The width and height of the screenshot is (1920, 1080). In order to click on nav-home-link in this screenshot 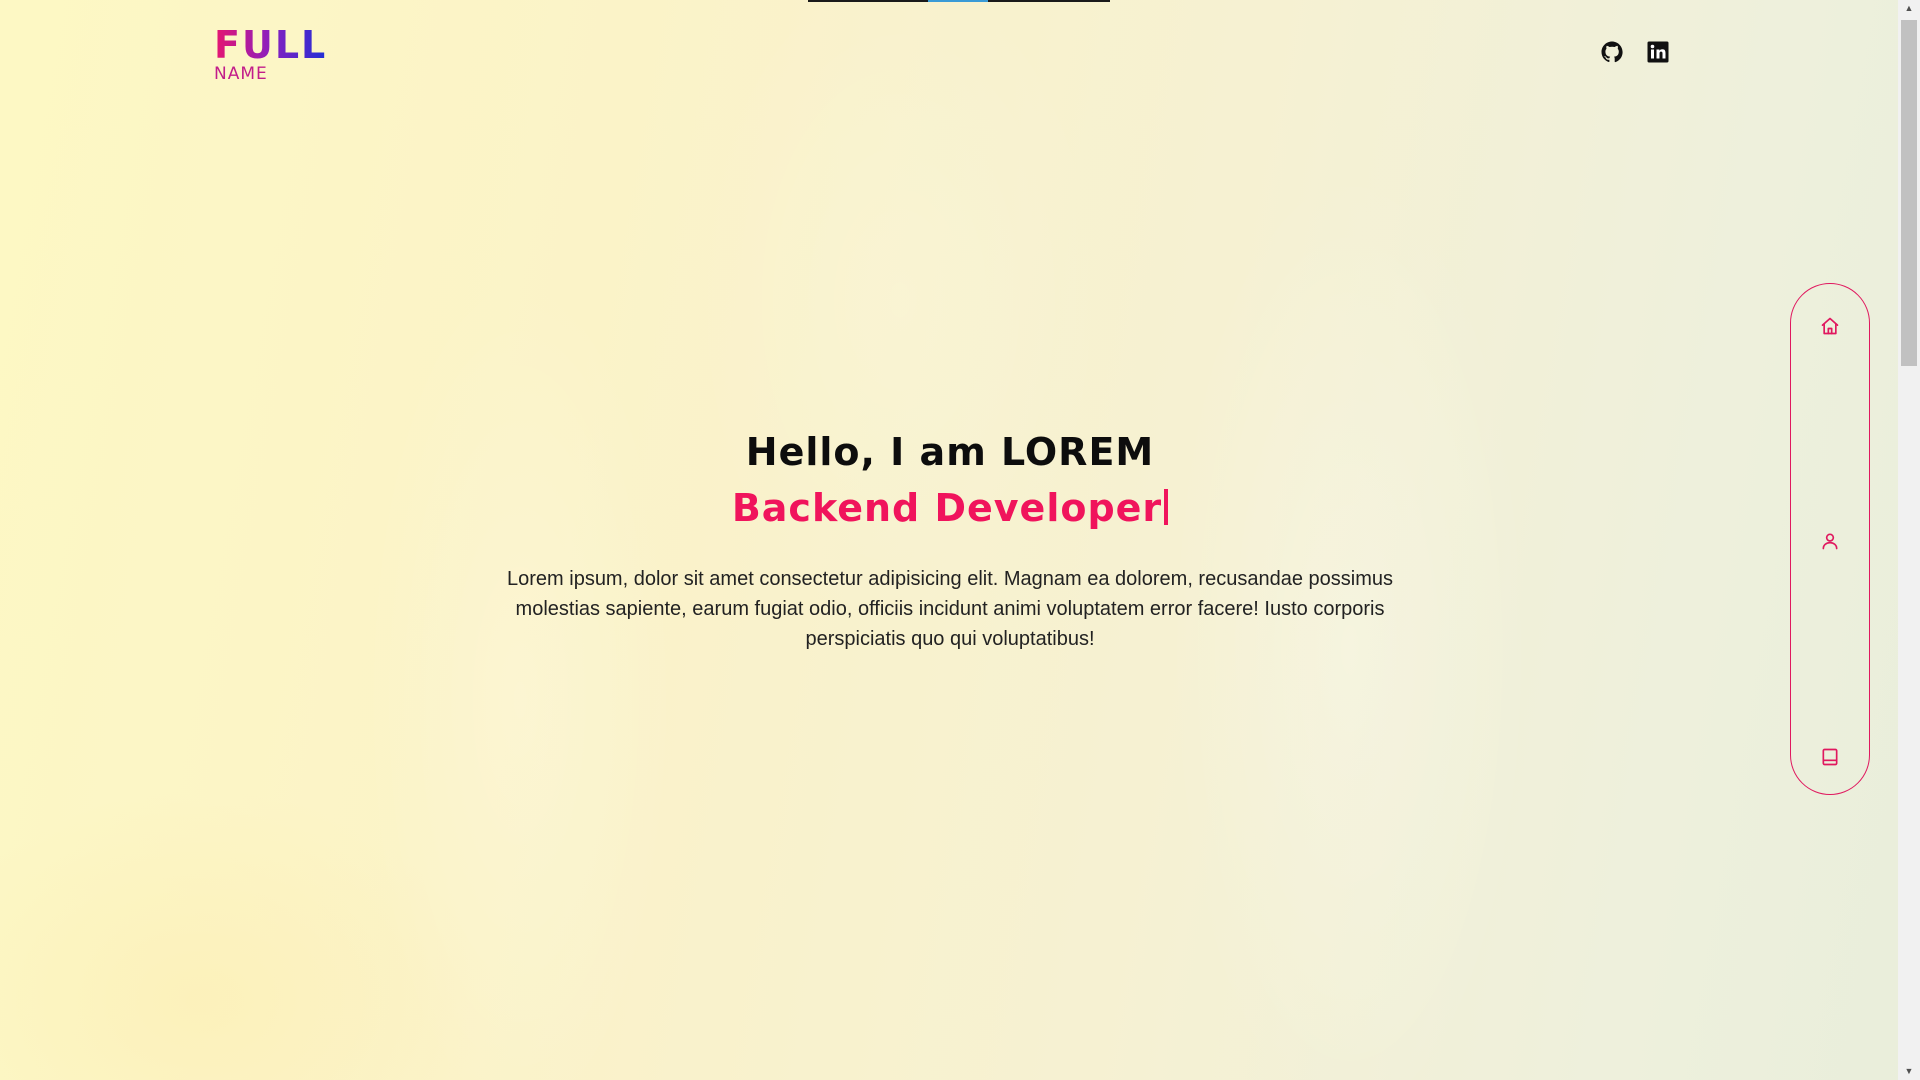, I will do `click(1830, 326)`.